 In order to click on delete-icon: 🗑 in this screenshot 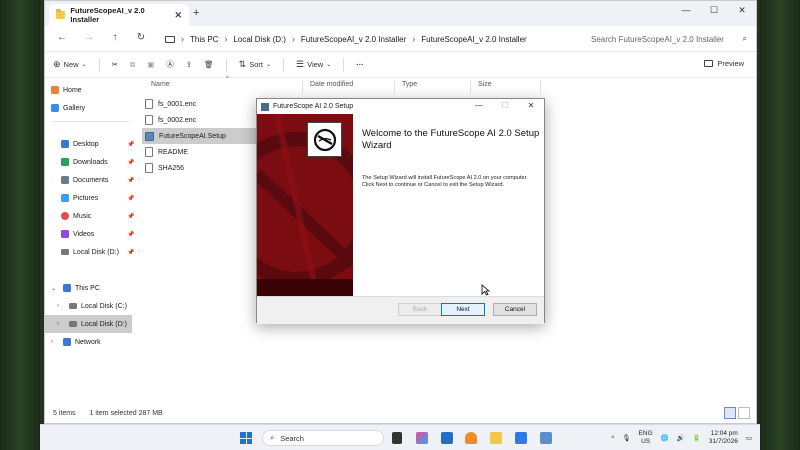, I will do `click(209, 64)`.